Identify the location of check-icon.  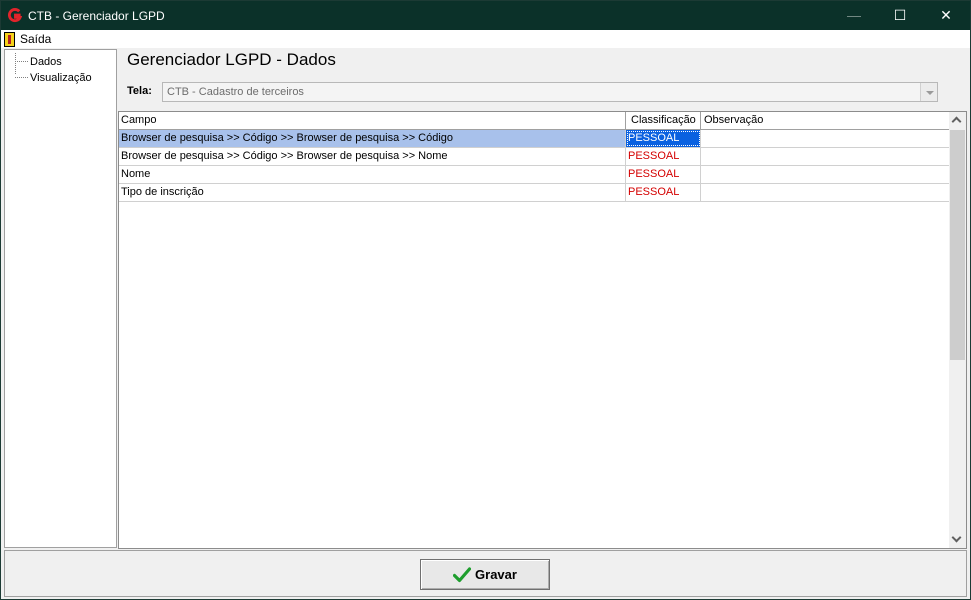
(462, 574).